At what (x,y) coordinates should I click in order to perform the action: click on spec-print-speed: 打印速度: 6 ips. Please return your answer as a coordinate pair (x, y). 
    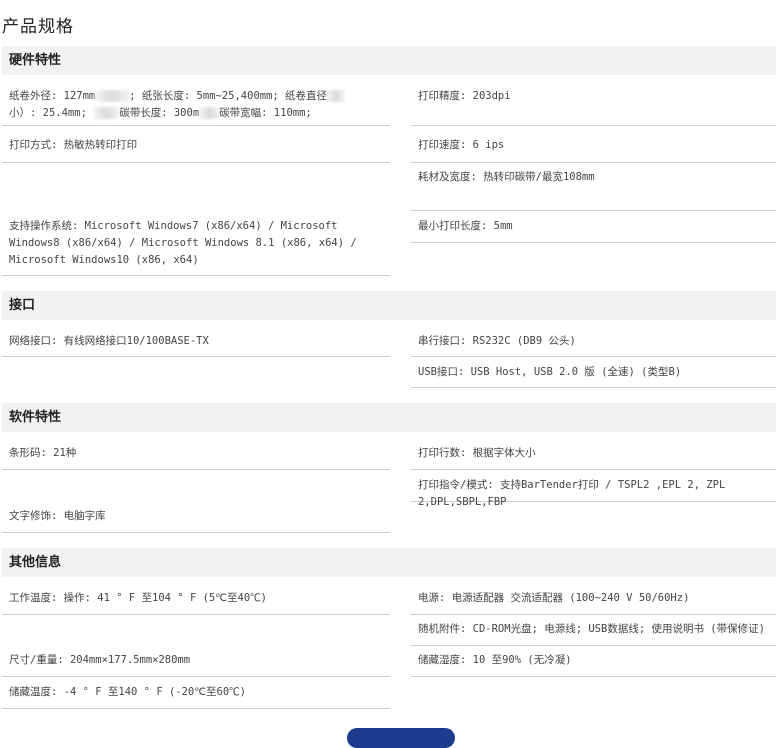
    Looking at the image, I should click on (593, 150).